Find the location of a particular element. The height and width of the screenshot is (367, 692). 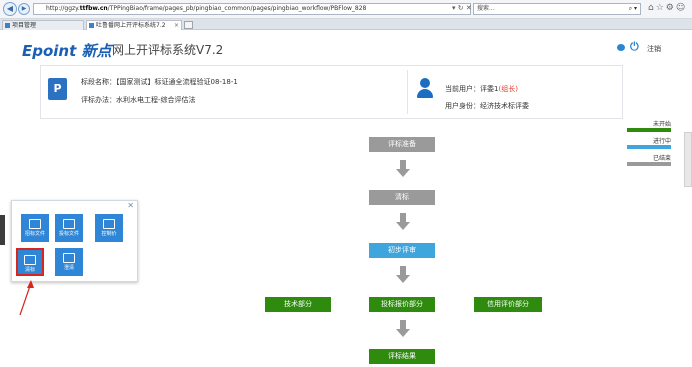

edit-icon is located at coordinates (30, 260).